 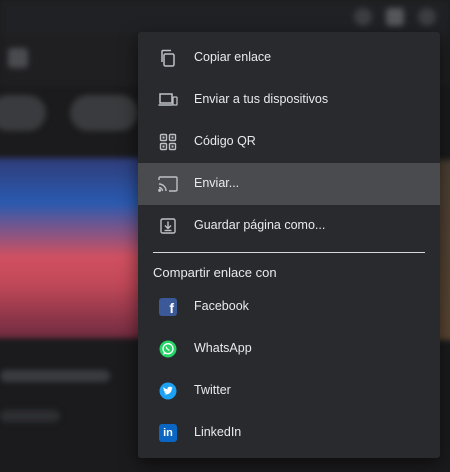 What do you see at coordinates (30, 416) in the screenshot?
I see `video-meta-placeholder` at bounding box center [30, 416].